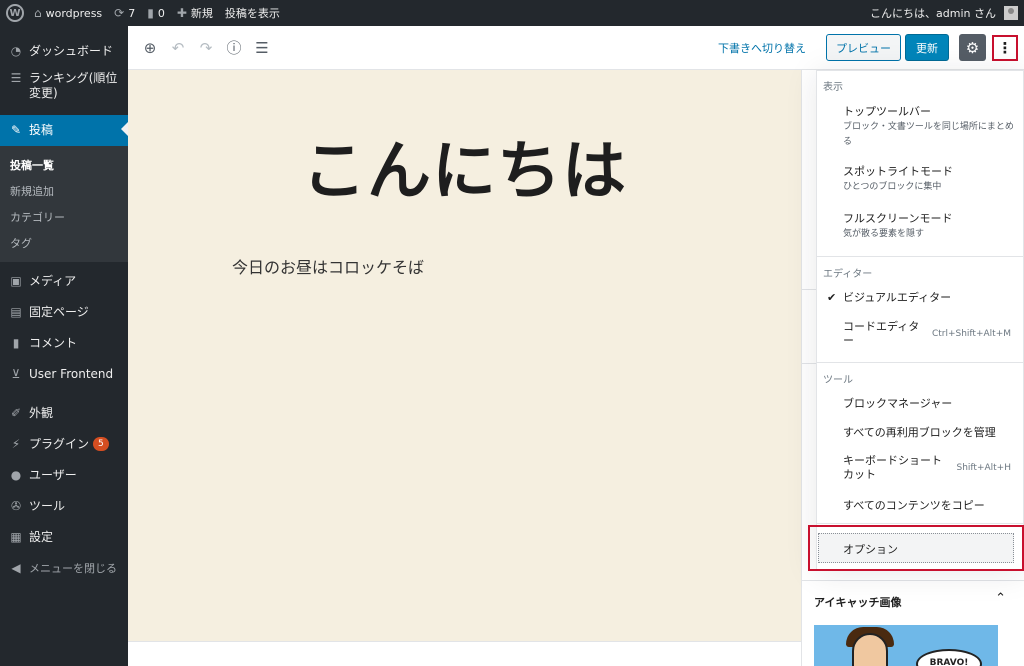  Describe the element at coordinates (15, 13) in the screenshot. I see `wordpress-logo-icon: W` at that location.